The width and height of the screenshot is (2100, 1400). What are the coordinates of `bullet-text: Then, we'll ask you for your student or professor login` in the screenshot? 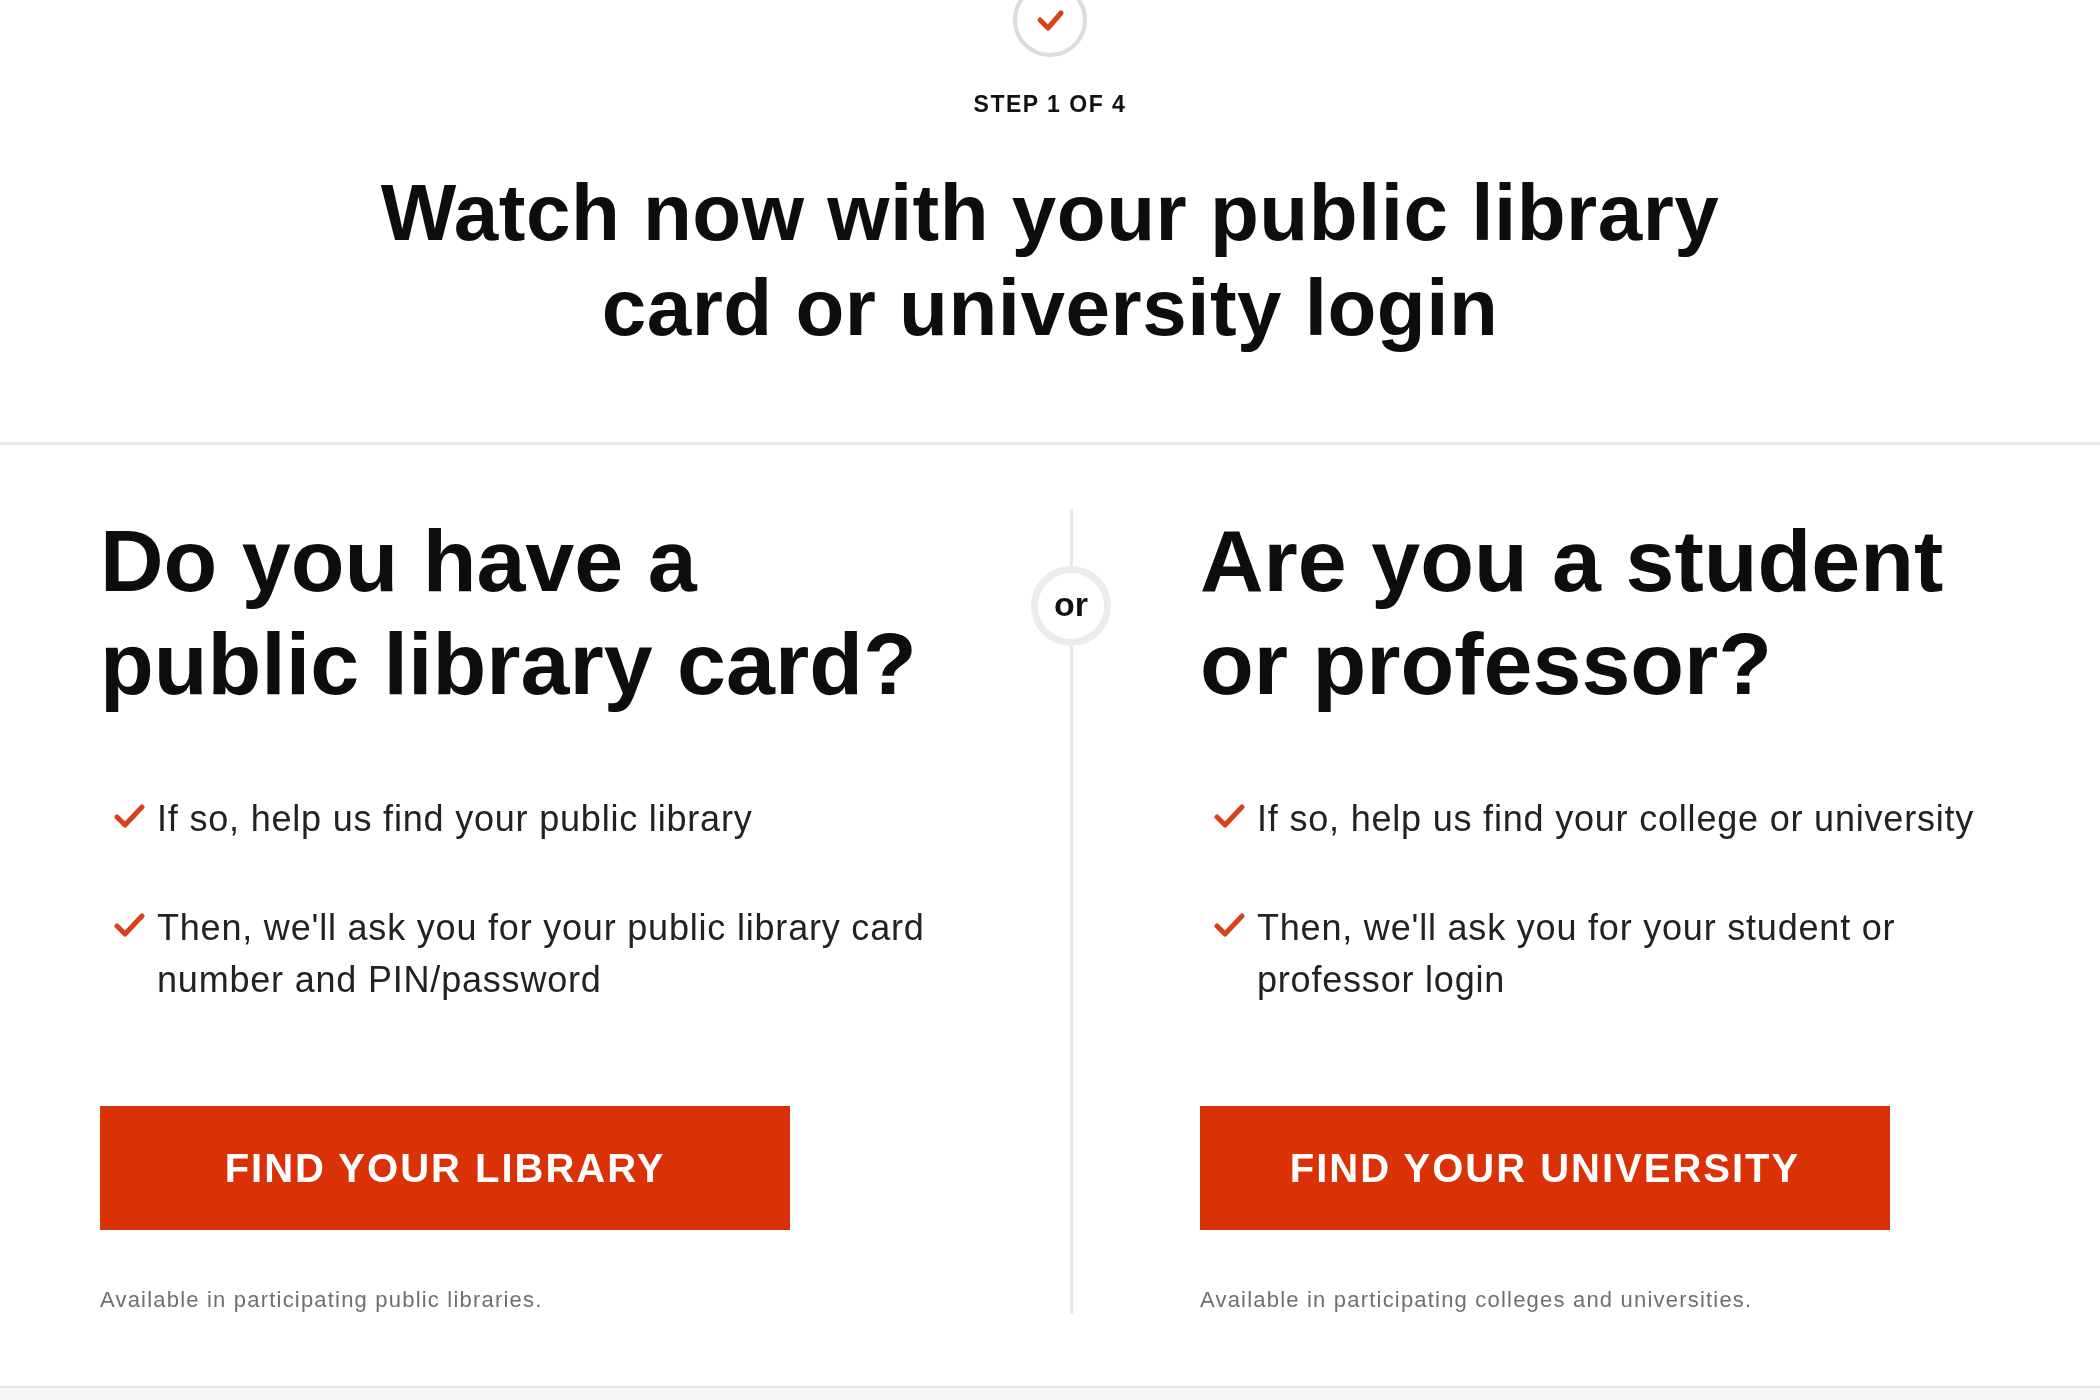 It's located at (1577, 954).